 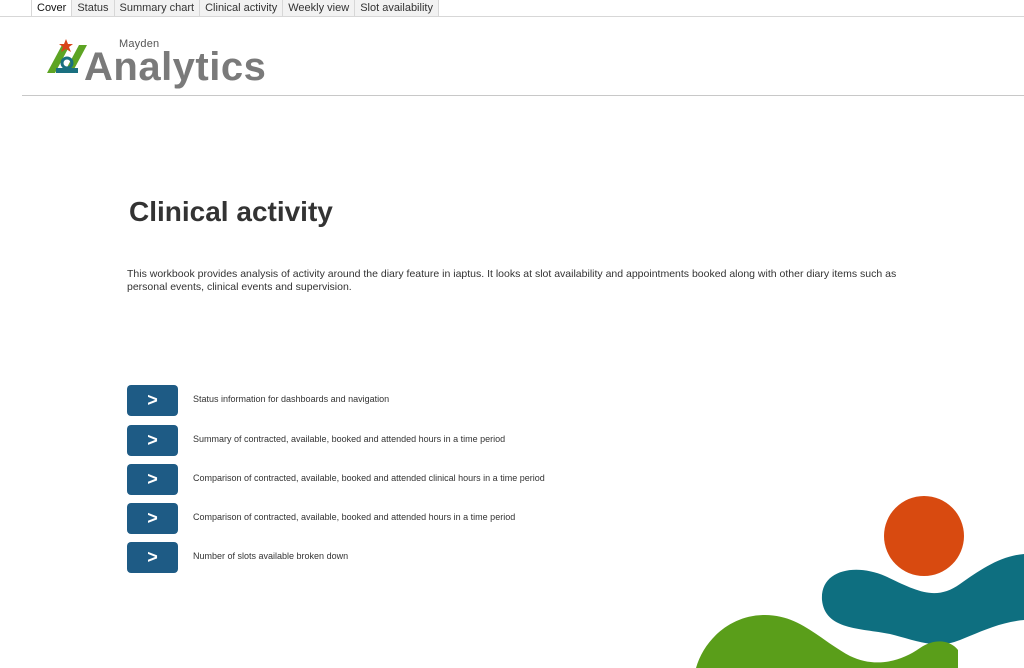 What do you see at coordinates (241, 8) in the screenshot?
I see `tab-clinical-activity: Clinical activity` at bounding box center [241, 8].